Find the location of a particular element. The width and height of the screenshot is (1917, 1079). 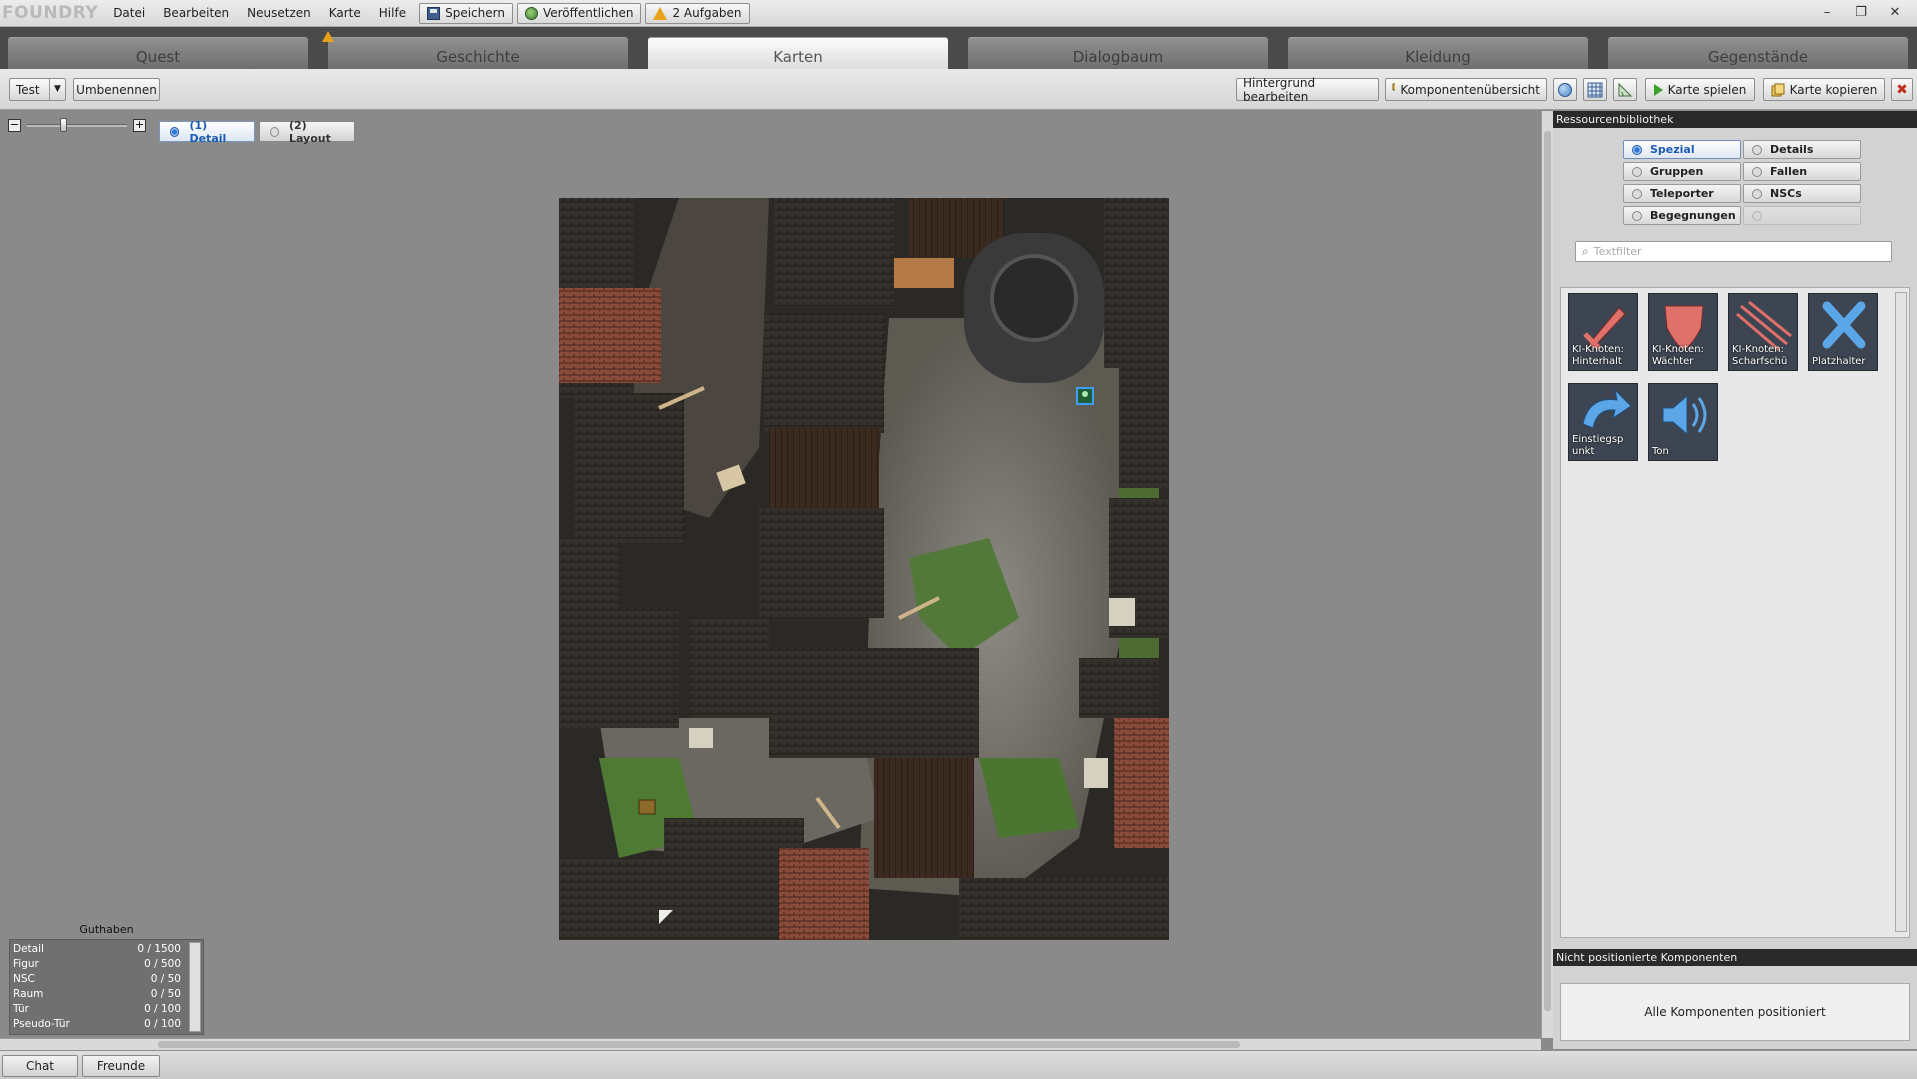

category-begegnungen: Begegnungen is located at coordinates (1682, 215).